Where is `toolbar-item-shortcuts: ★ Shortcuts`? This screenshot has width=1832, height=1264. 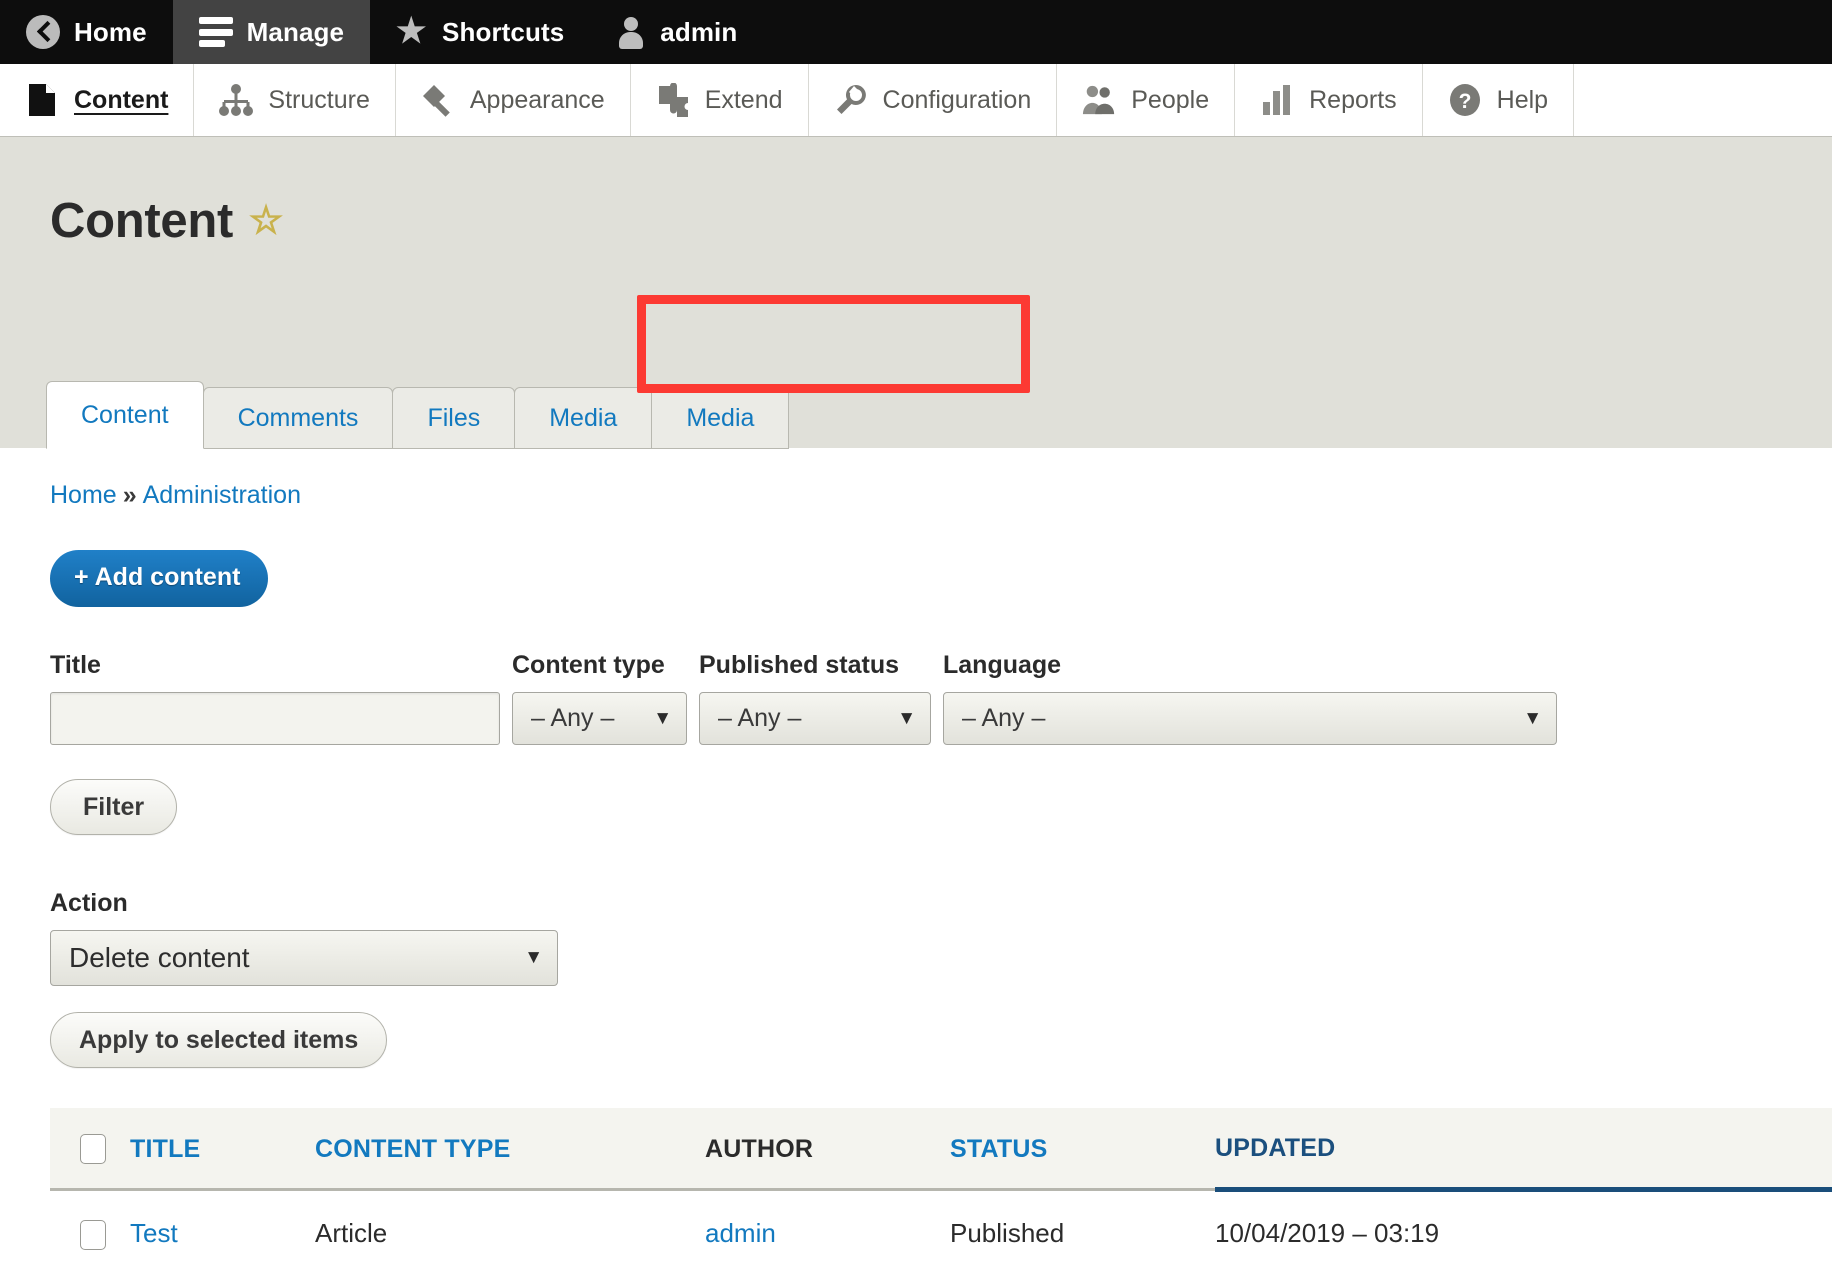
toolbar-item-shortcuts: ★ Shortcuts is located at coordinates (480, 32).